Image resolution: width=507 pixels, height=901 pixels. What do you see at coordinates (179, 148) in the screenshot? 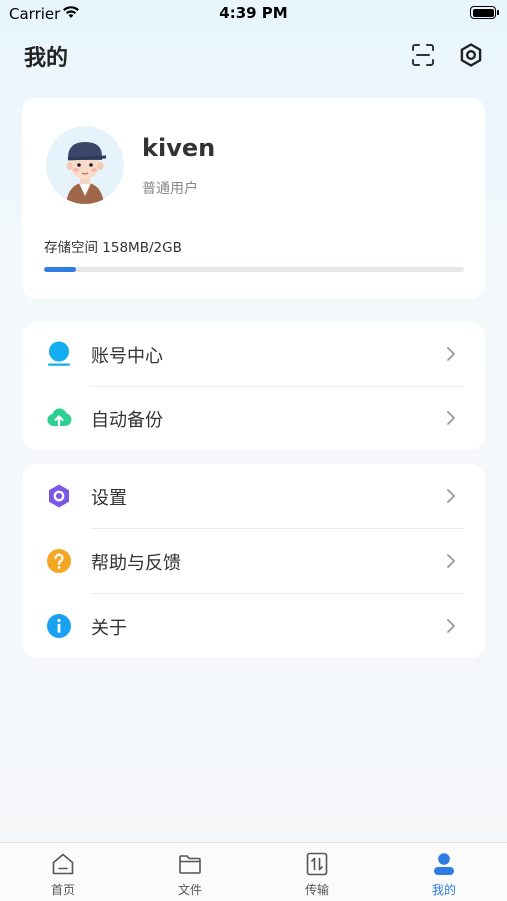
I see `username: kiven` at bounding box center [179, 148].